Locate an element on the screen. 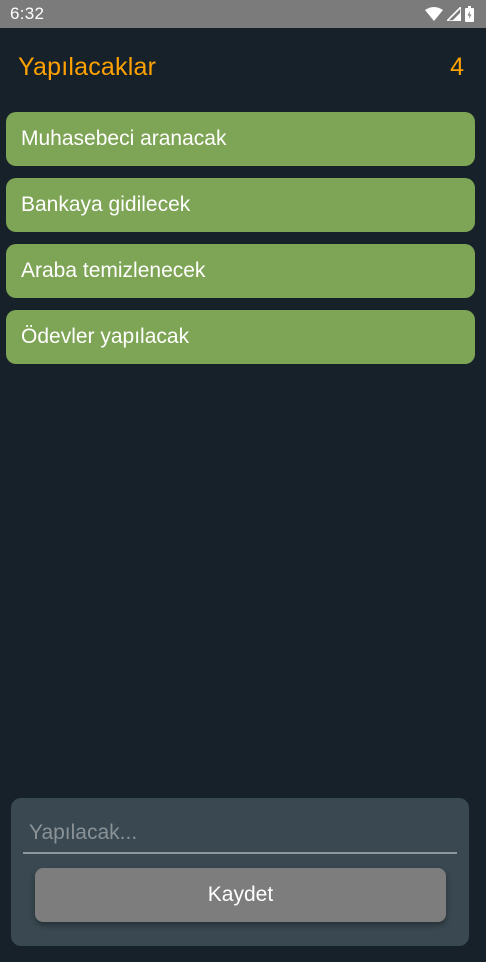 Image resolution: width=486 pixels, height=962 pixels. save-button: Kaydet is located at coordinates (240, 895).